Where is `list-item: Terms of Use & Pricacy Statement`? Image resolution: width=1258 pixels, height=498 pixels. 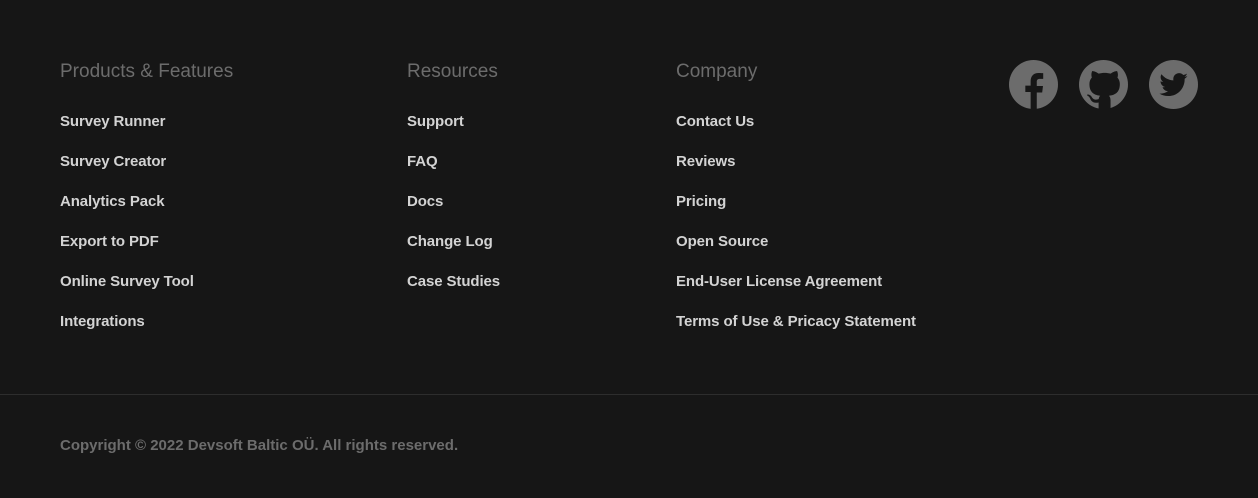
list-item: Terms of Use & Pricacy Statement is located at coordinates (796, 332).